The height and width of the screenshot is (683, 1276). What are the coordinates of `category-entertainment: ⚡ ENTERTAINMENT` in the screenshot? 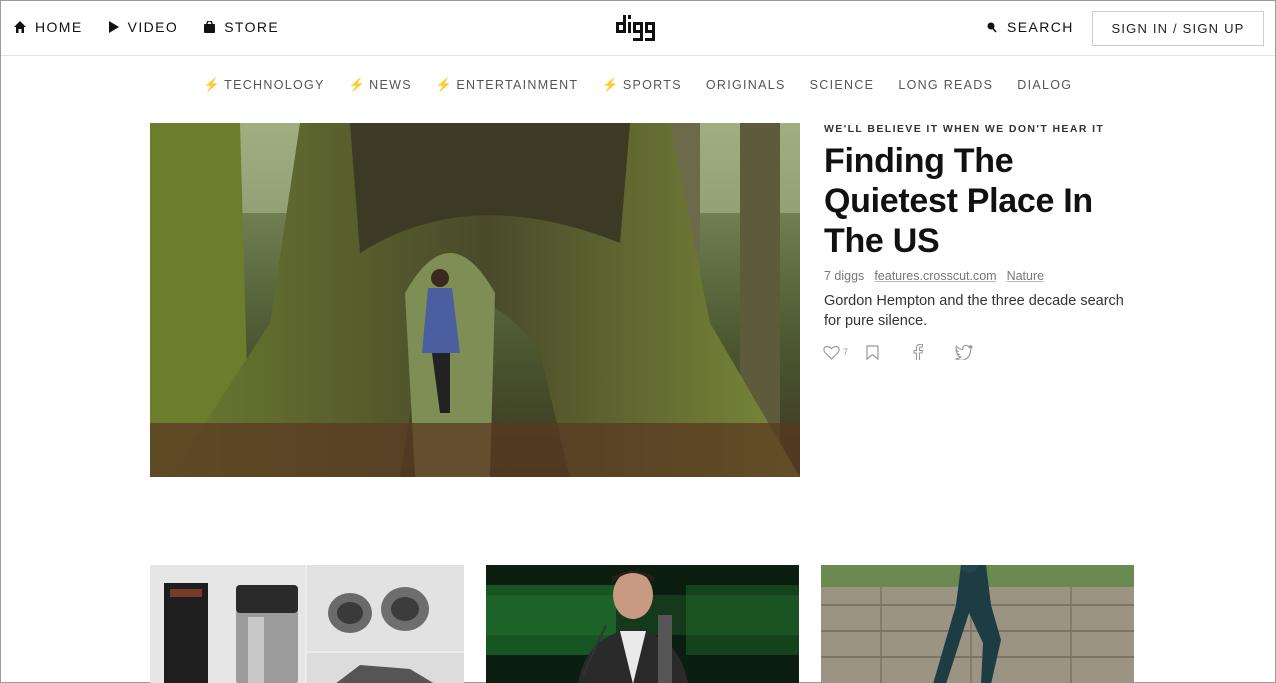 It's located at (507, 85).